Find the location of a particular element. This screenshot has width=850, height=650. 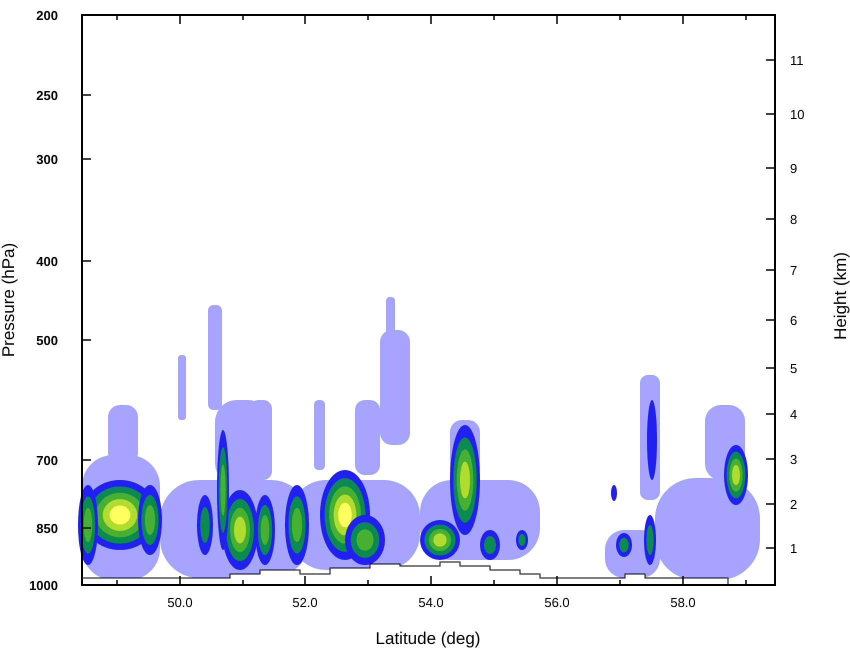

height-tick-label: 1 is located at coordinates (794, 548).